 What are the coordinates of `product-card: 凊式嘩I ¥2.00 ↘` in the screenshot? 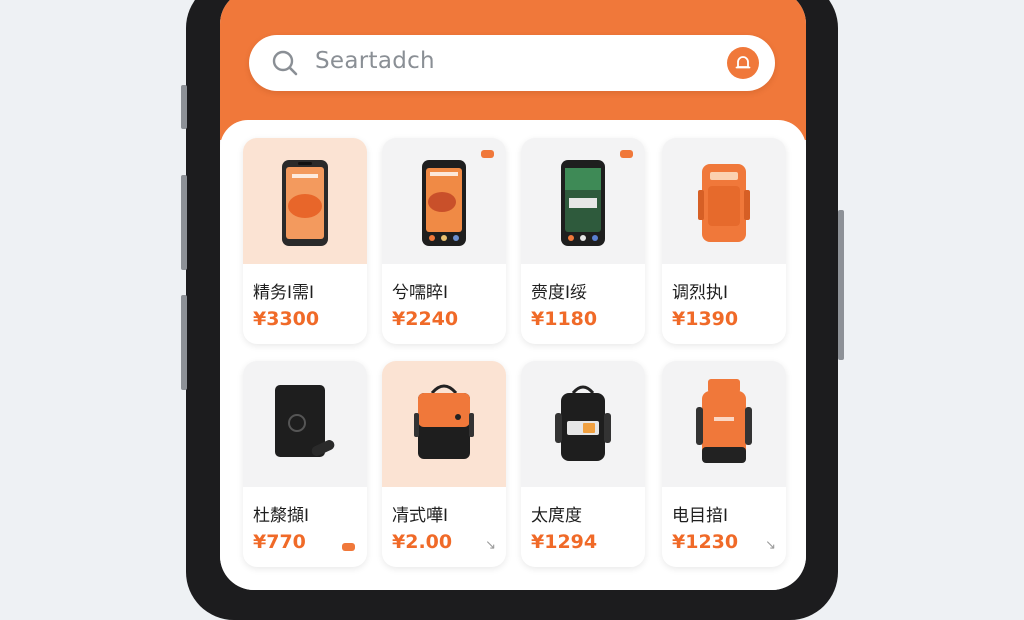 It's located at (444, 464).